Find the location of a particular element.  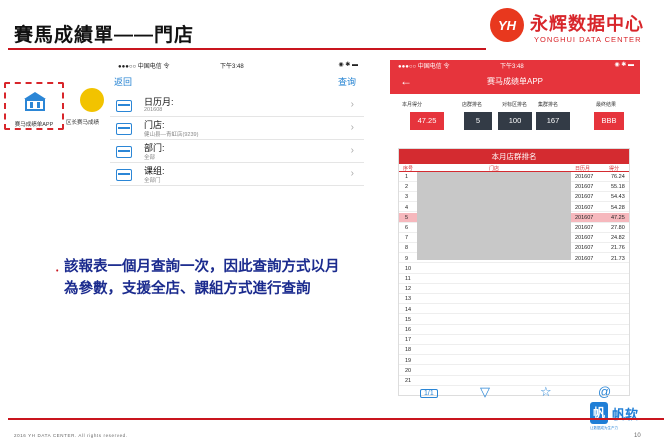

col-store: 门店 is located at coordinates (494, 169).